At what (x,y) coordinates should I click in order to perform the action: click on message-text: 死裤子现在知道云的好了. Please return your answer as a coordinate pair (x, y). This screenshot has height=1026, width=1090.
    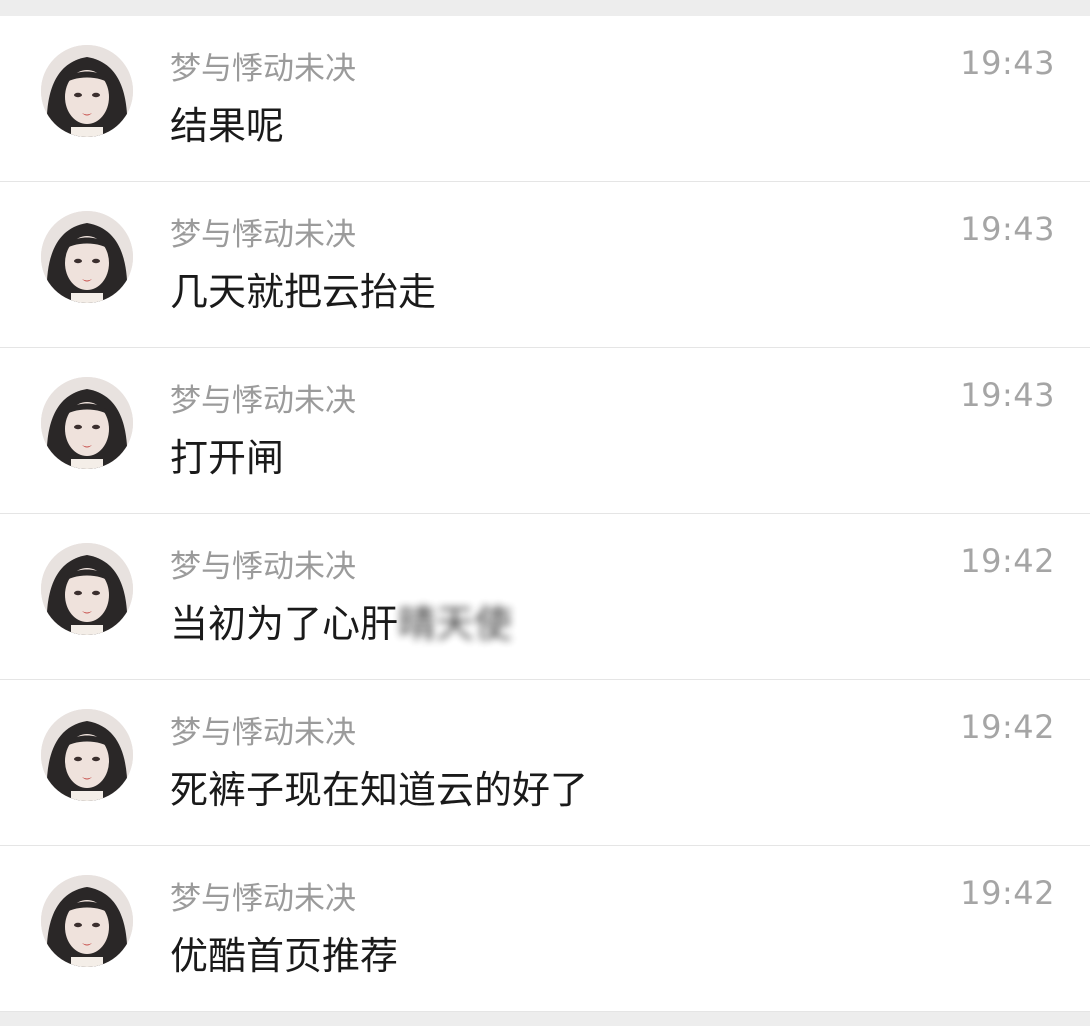
    Looking at the image, I should click on (379, 790).